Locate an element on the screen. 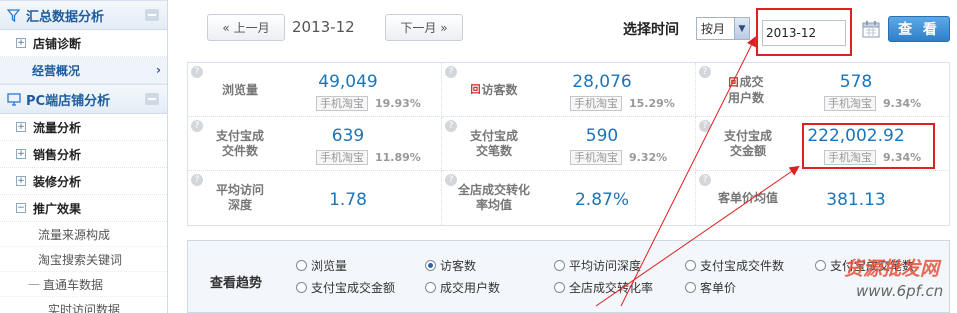 Image resolution: width=957 pixels, height=313 pixels. sidebar-item-sales-analysis: + 销售分析 is located at coordinates (83, 154).